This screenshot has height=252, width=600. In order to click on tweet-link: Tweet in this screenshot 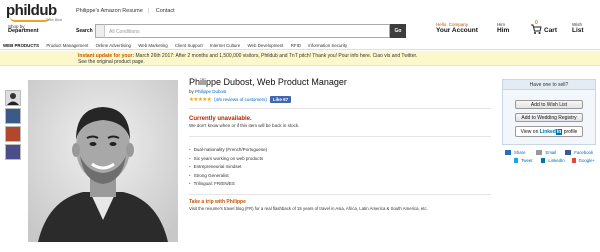, I will do `click(526, 160)`.